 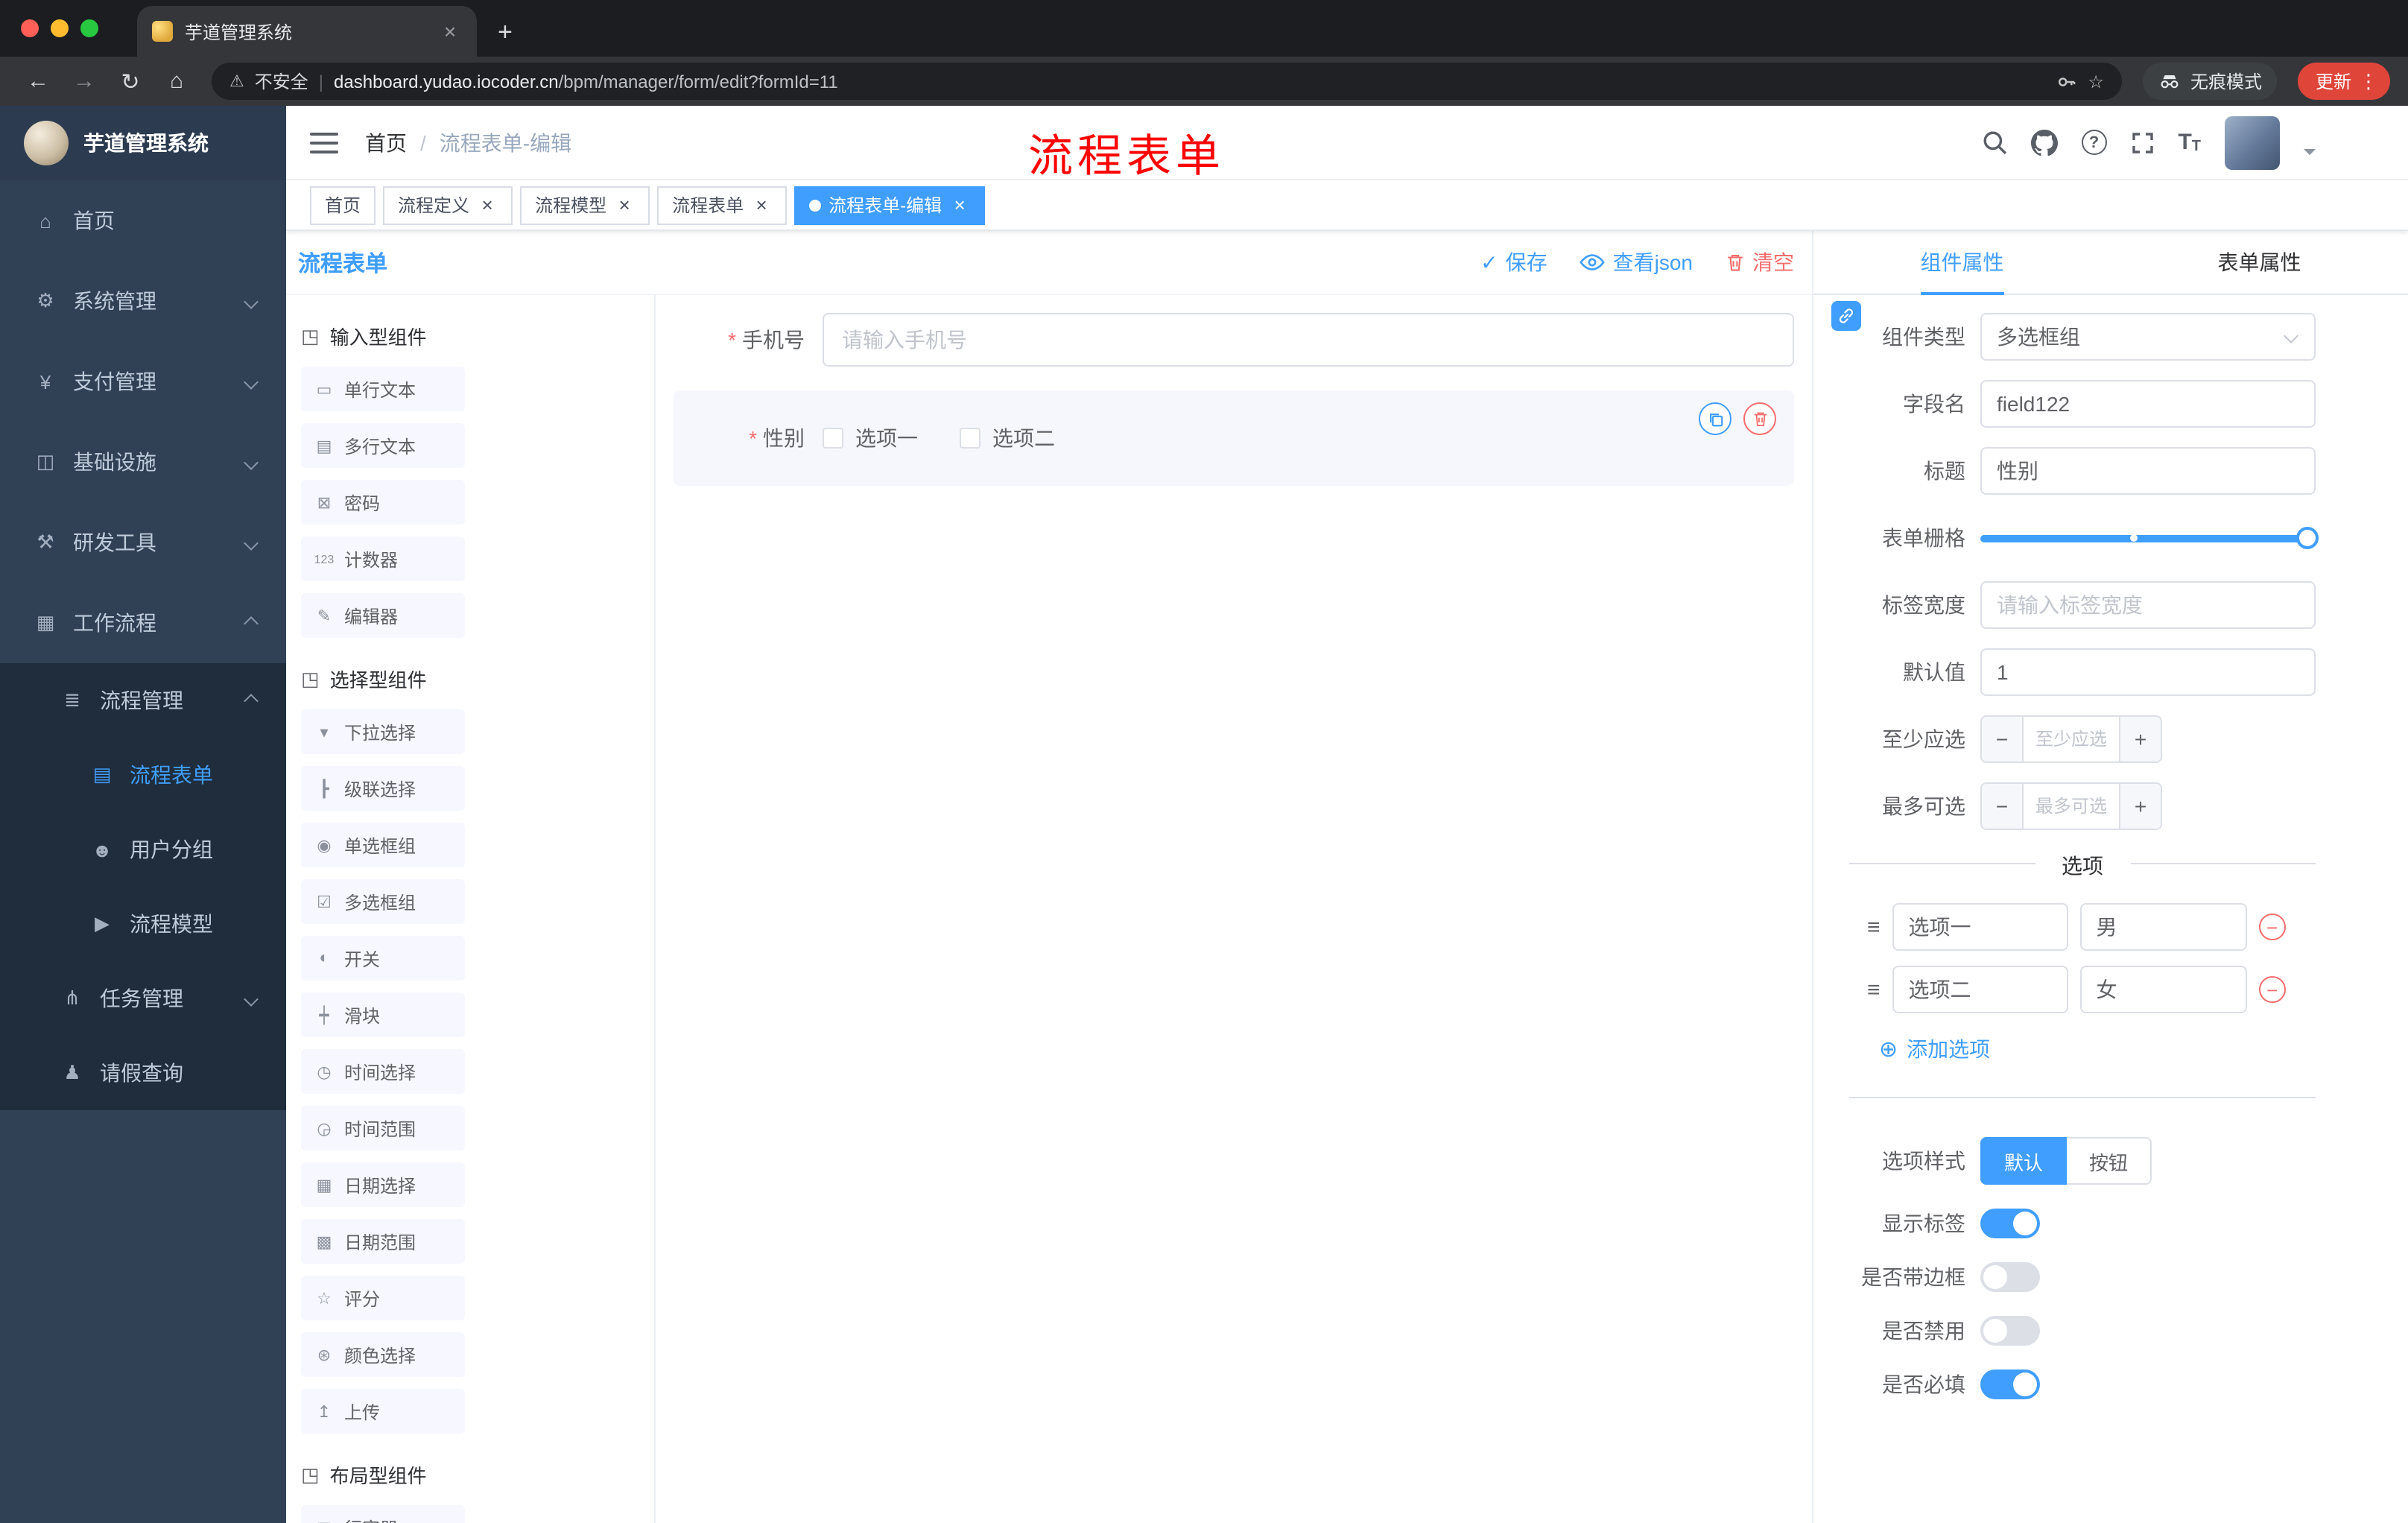 I want to click on sidebar-item-leave-query: ♟ 请假查询, so click(x=143, y=1073).